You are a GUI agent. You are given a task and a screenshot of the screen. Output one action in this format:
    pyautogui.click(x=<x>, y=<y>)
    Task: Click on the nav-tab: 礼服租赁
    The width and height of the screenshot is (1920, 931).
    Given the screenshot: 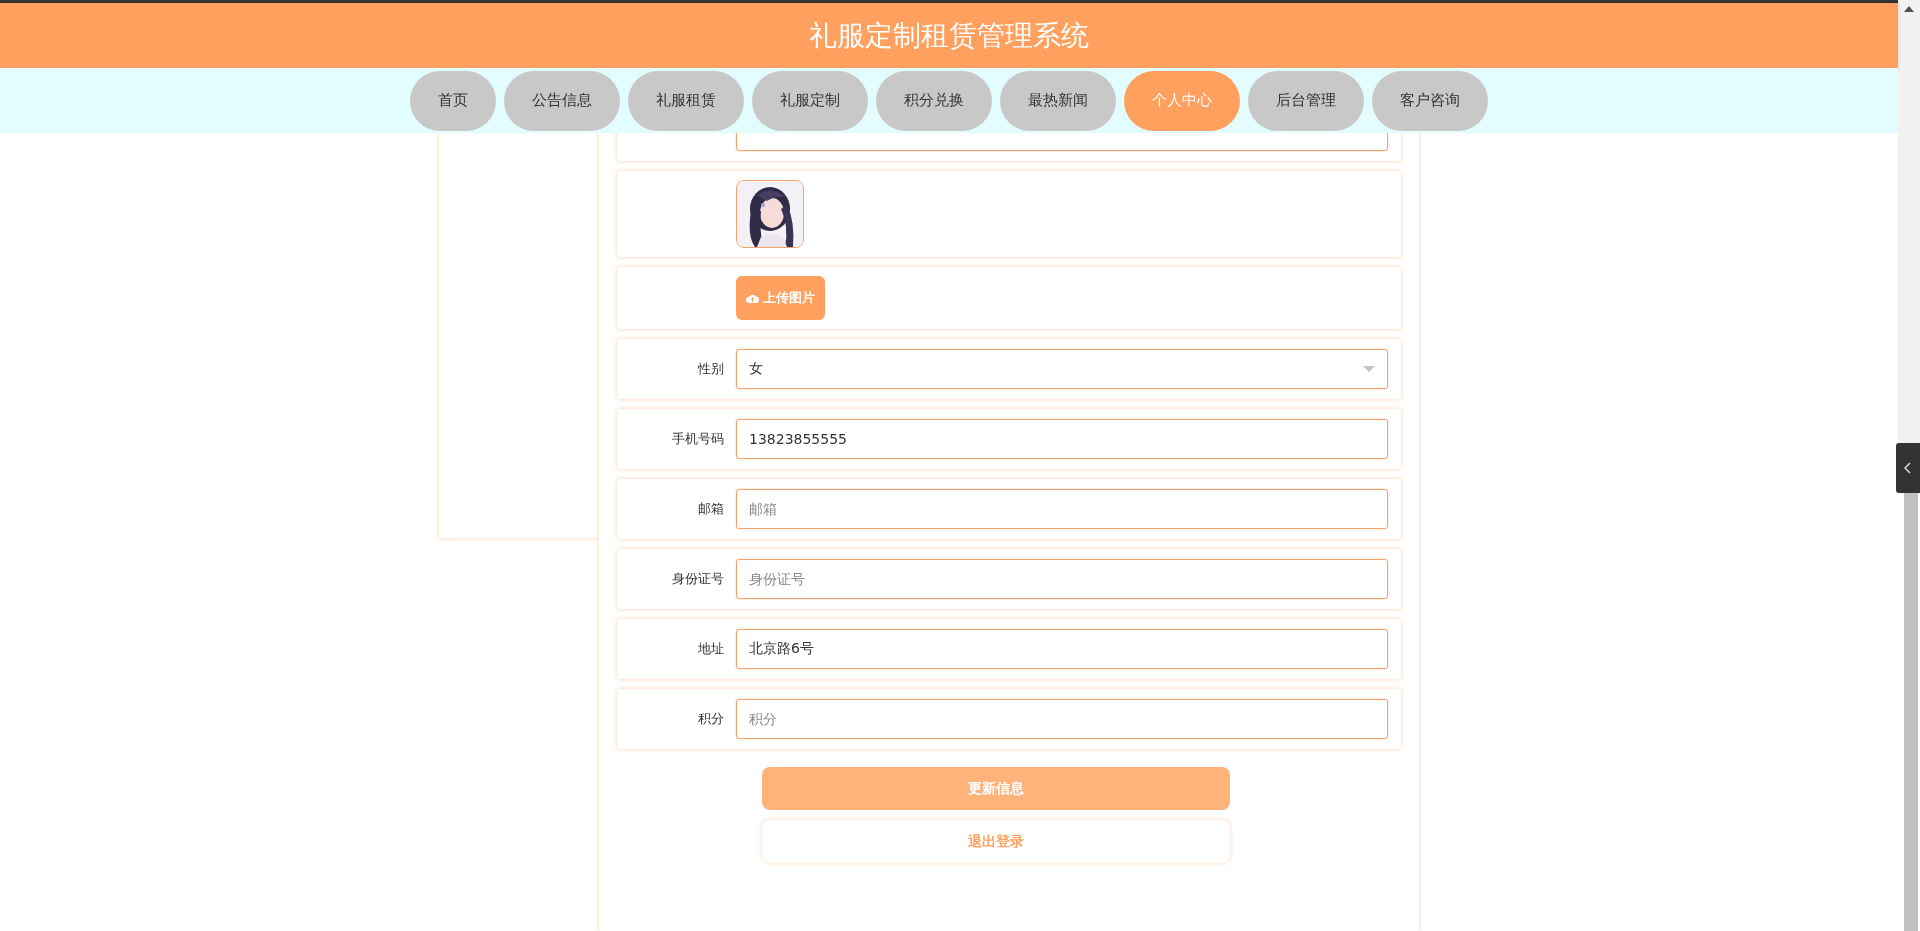 What is the action you would take?
    pyautogui.click(x=686, y=100)
    